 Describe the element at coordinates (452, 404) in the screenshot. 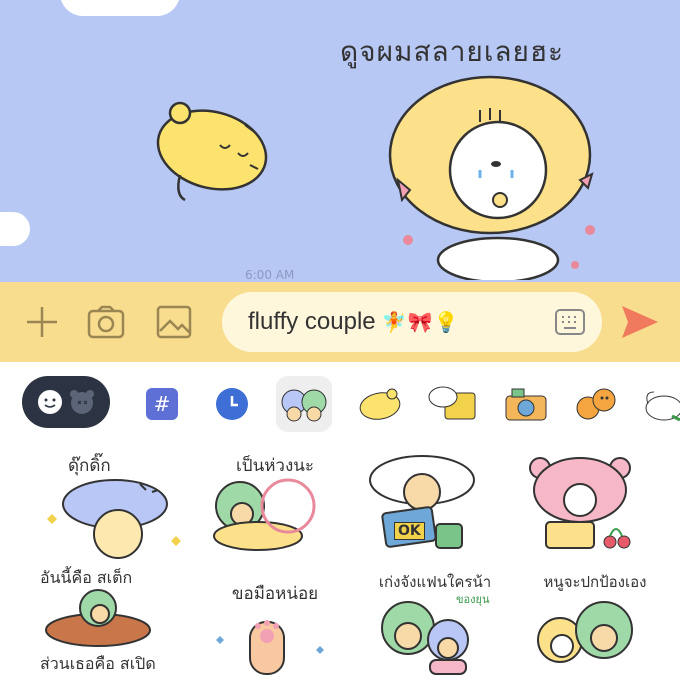

I see `sticker-pack-tv` at that location.